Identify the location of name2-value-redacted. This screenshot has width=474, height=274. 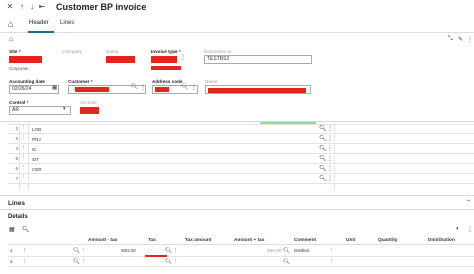
(257, 90).